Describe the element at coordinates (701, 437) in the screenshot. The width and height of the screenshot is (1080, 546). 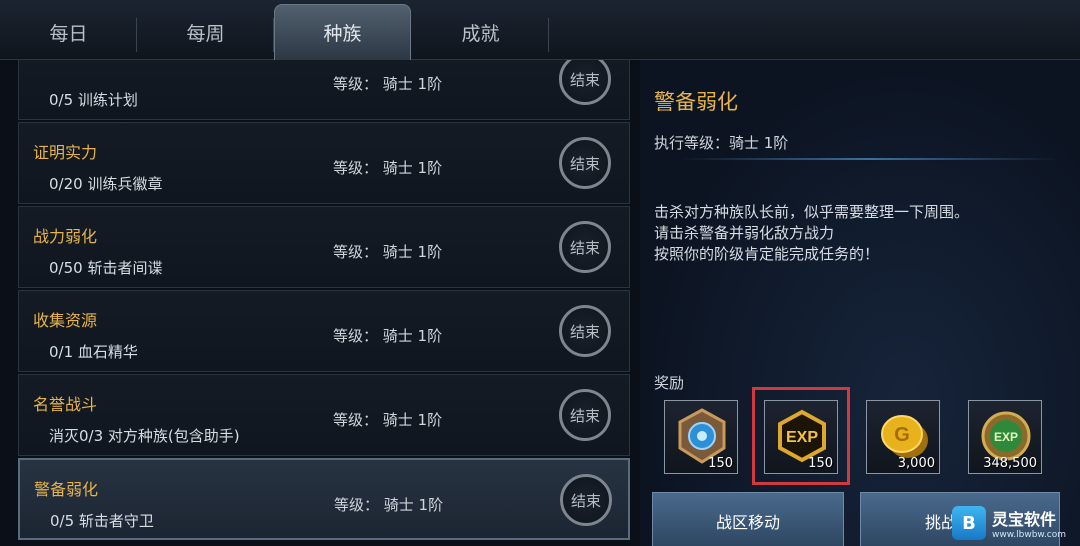
I see `reward-item-medal: 150` at that location.